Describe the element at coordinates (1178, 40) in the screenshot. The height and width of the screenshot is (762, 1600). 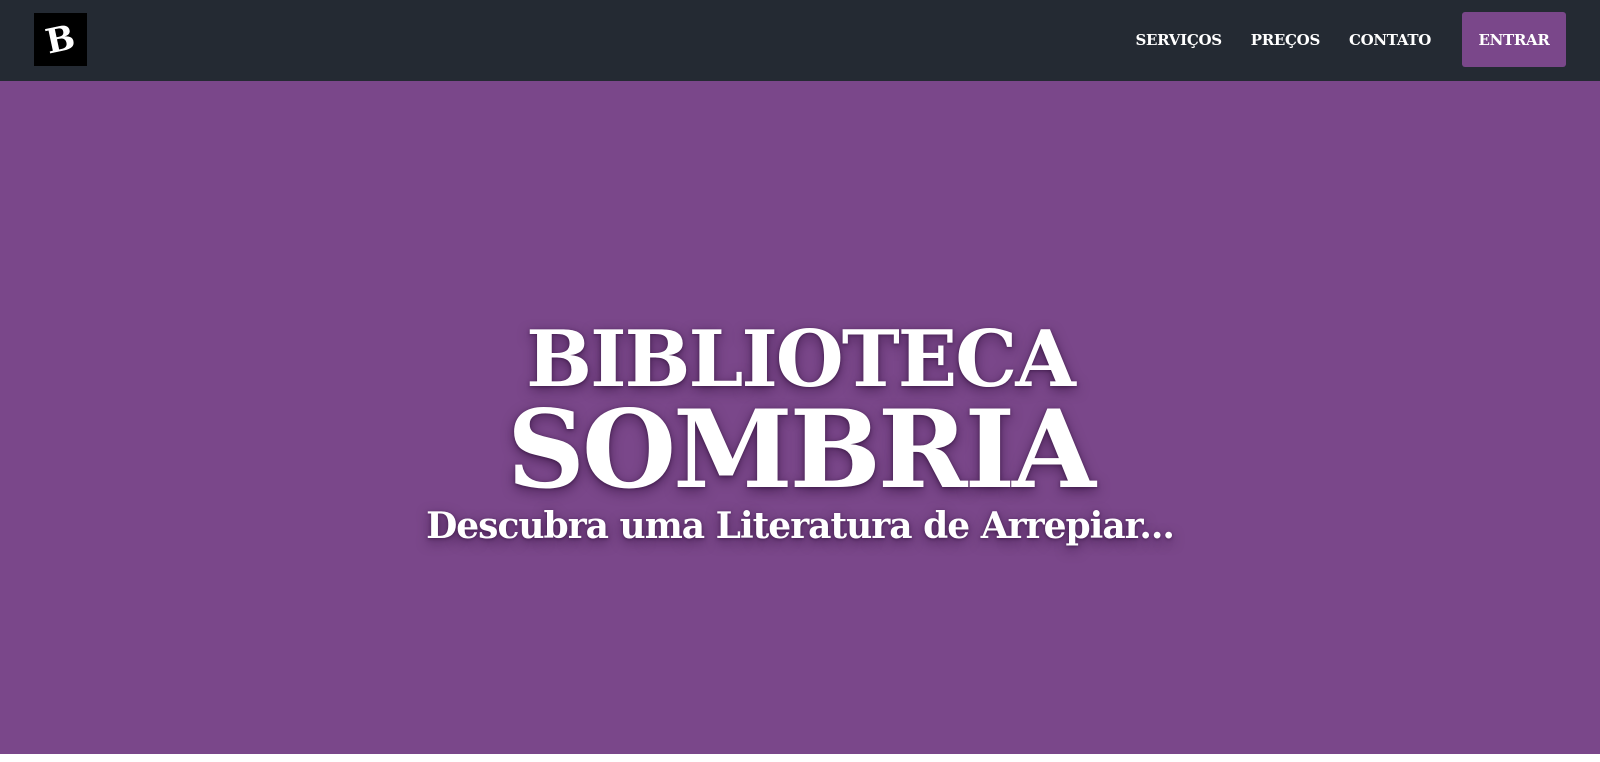
I see `nav-link-servicos: SERVIÇOS` at that location.